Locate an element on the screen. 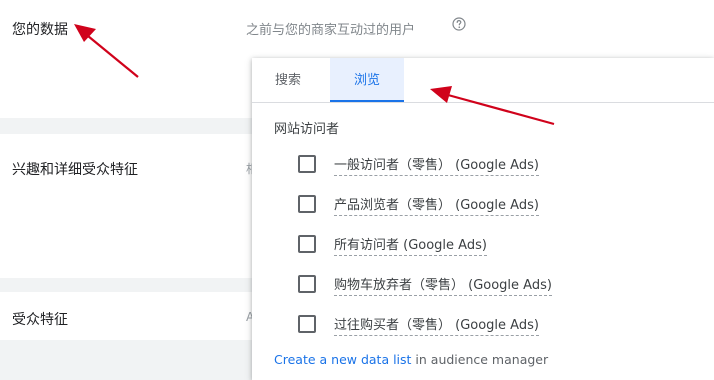 Image resolution: width=714 pixels, height=380 pixels. website-visitors-label: 网站访问者 is located at coordinates (307, 129).